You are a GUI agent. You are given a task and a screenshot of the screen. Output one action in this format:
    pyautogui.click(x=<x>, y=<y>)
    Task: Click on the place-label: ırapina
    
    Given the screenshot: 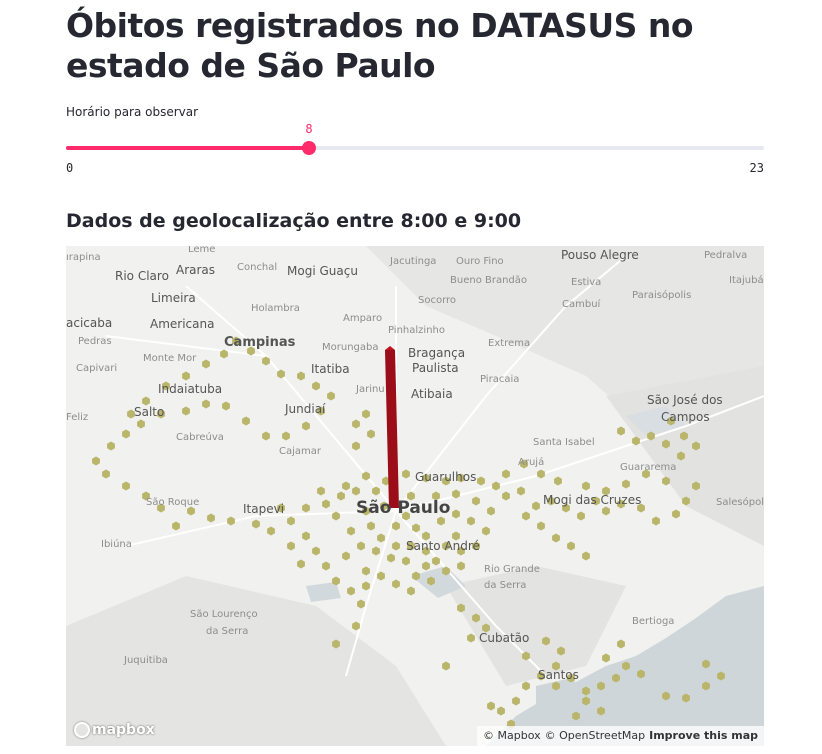 What is the action you would take?
    pyautogui.click(x=83, y=257)
    